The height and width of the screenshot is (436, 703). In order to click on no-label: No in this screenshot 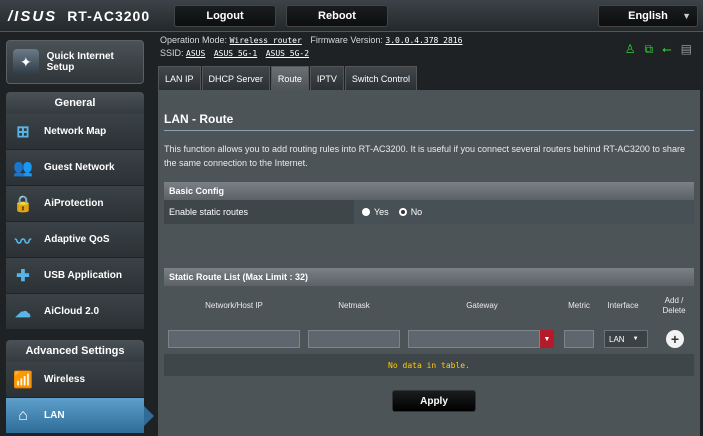, I will do `click(416, 212)`.